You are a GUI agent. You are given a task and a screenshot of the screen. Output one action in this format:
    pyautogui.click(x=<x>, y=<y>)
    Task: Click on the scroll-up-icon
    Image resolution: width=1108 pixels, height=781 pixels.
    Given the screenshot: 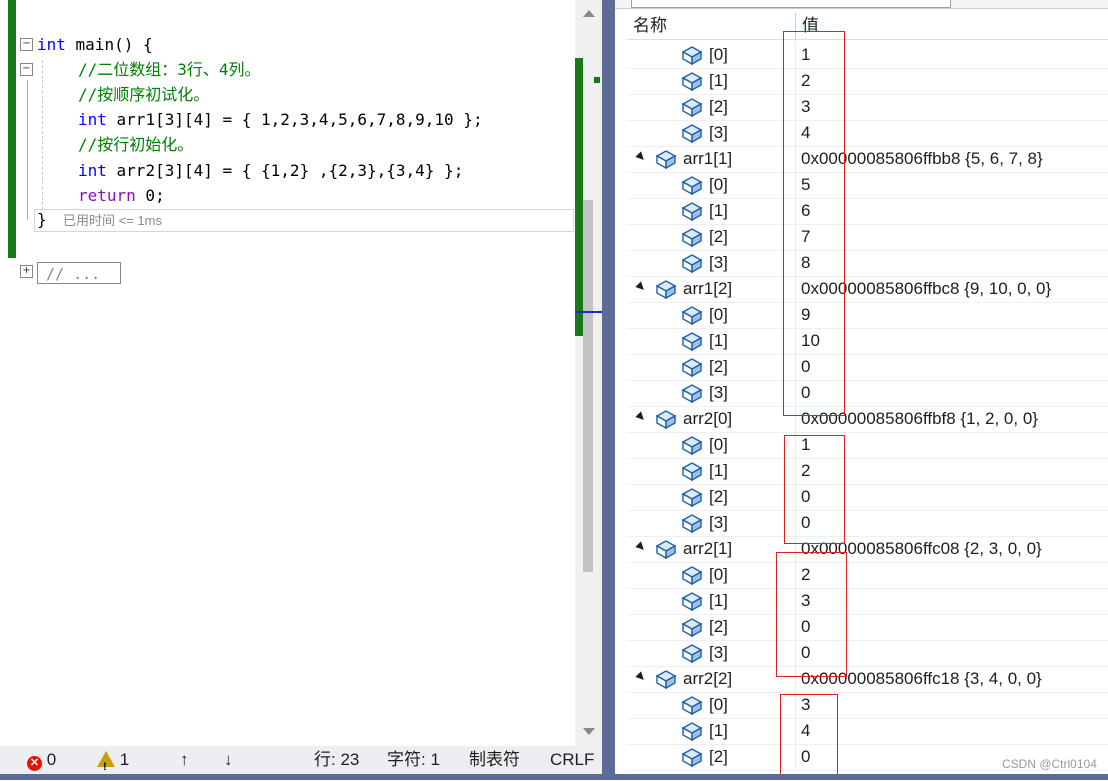 What is the action you would take?
    pyautogui.click(x=589, y=13)
    